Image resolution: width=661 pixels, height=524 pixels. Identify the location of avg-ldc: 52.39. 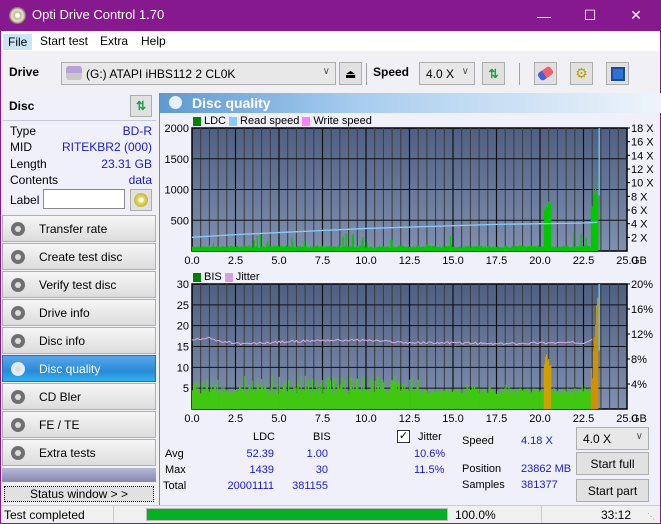
(260, 454).